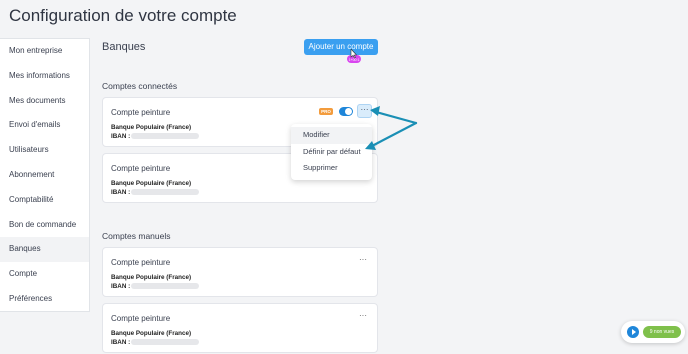  What do you see at coordinates (44, 125) in the screenshot?
I see `sidebar-item-envoi-emails: Envoi d'emails` at bounding box center [44, 125].